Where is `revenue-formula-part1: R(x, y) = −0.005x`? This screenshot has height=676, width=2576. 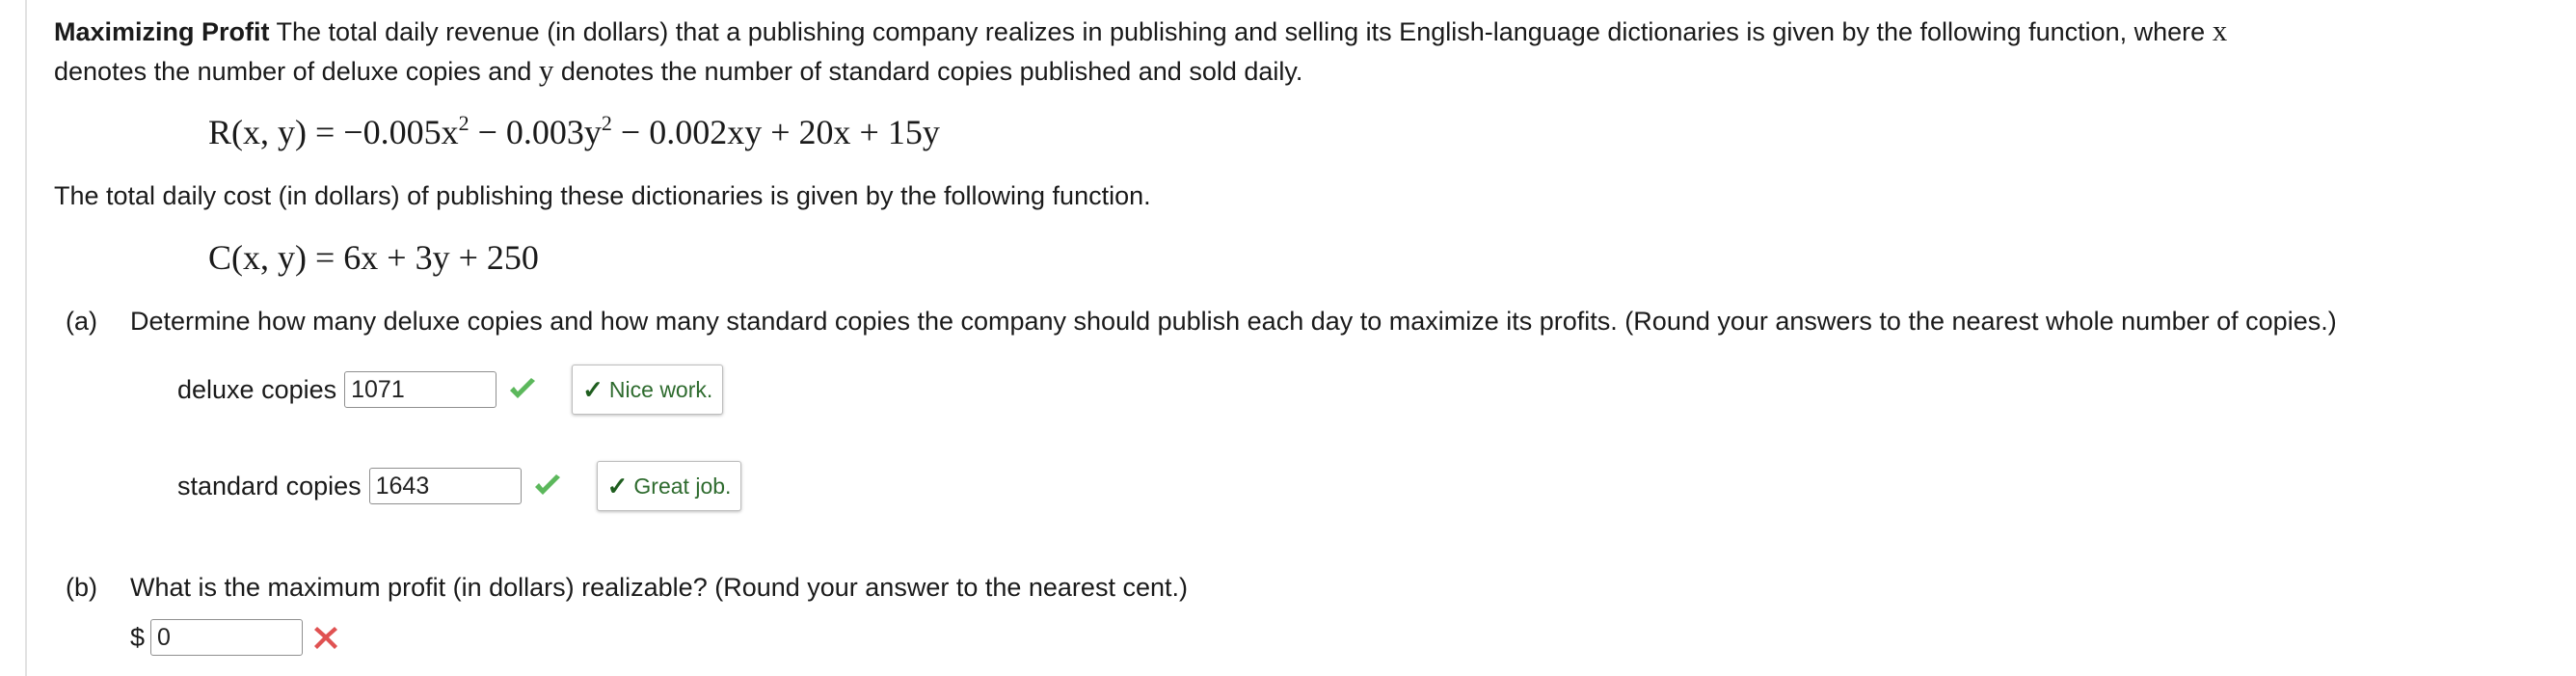 revenue-formula-part1: R(x, y) = −0.005x is located at coordinates (334, 132).